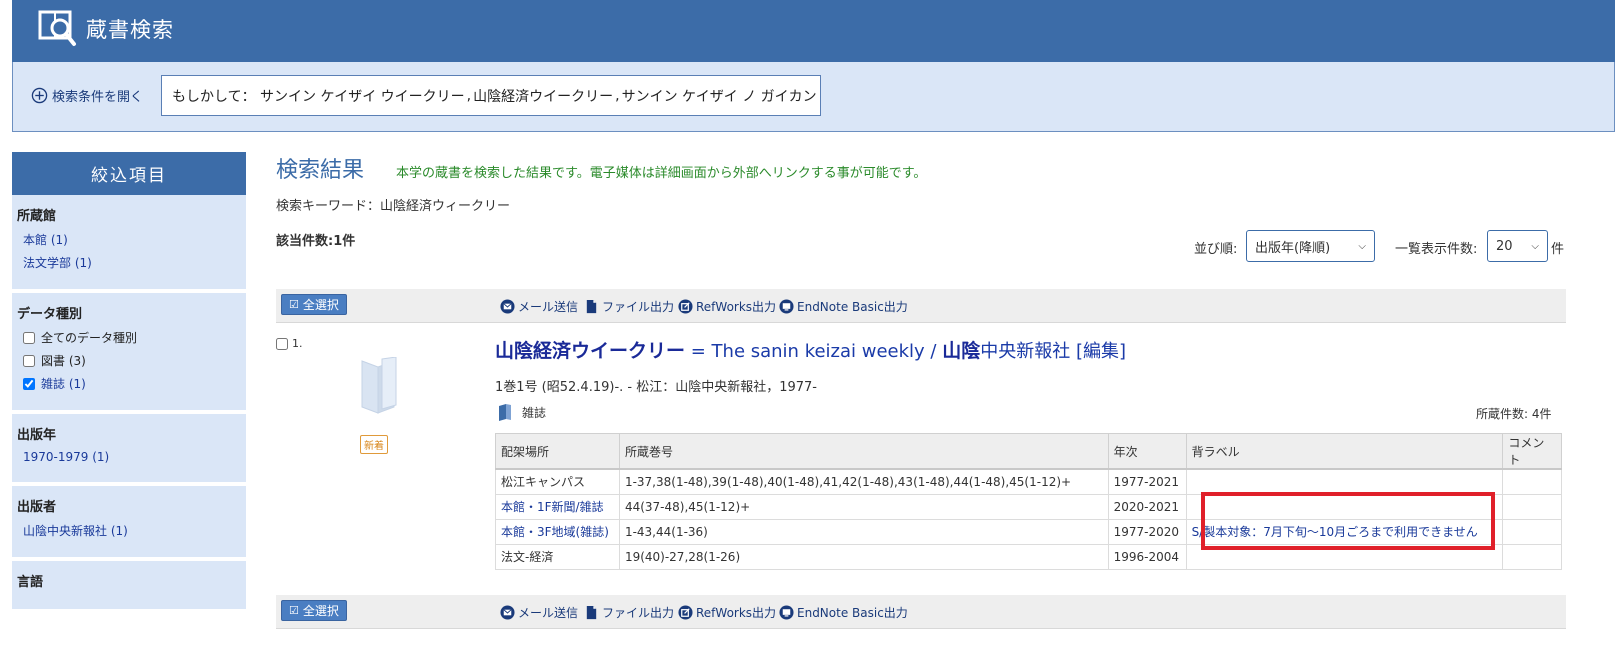 This screenshot has width=1617, height=652. Describe the element at coordinates (379, 385) in the screenshot. I see `journal-thumbnail-icon` at that location.